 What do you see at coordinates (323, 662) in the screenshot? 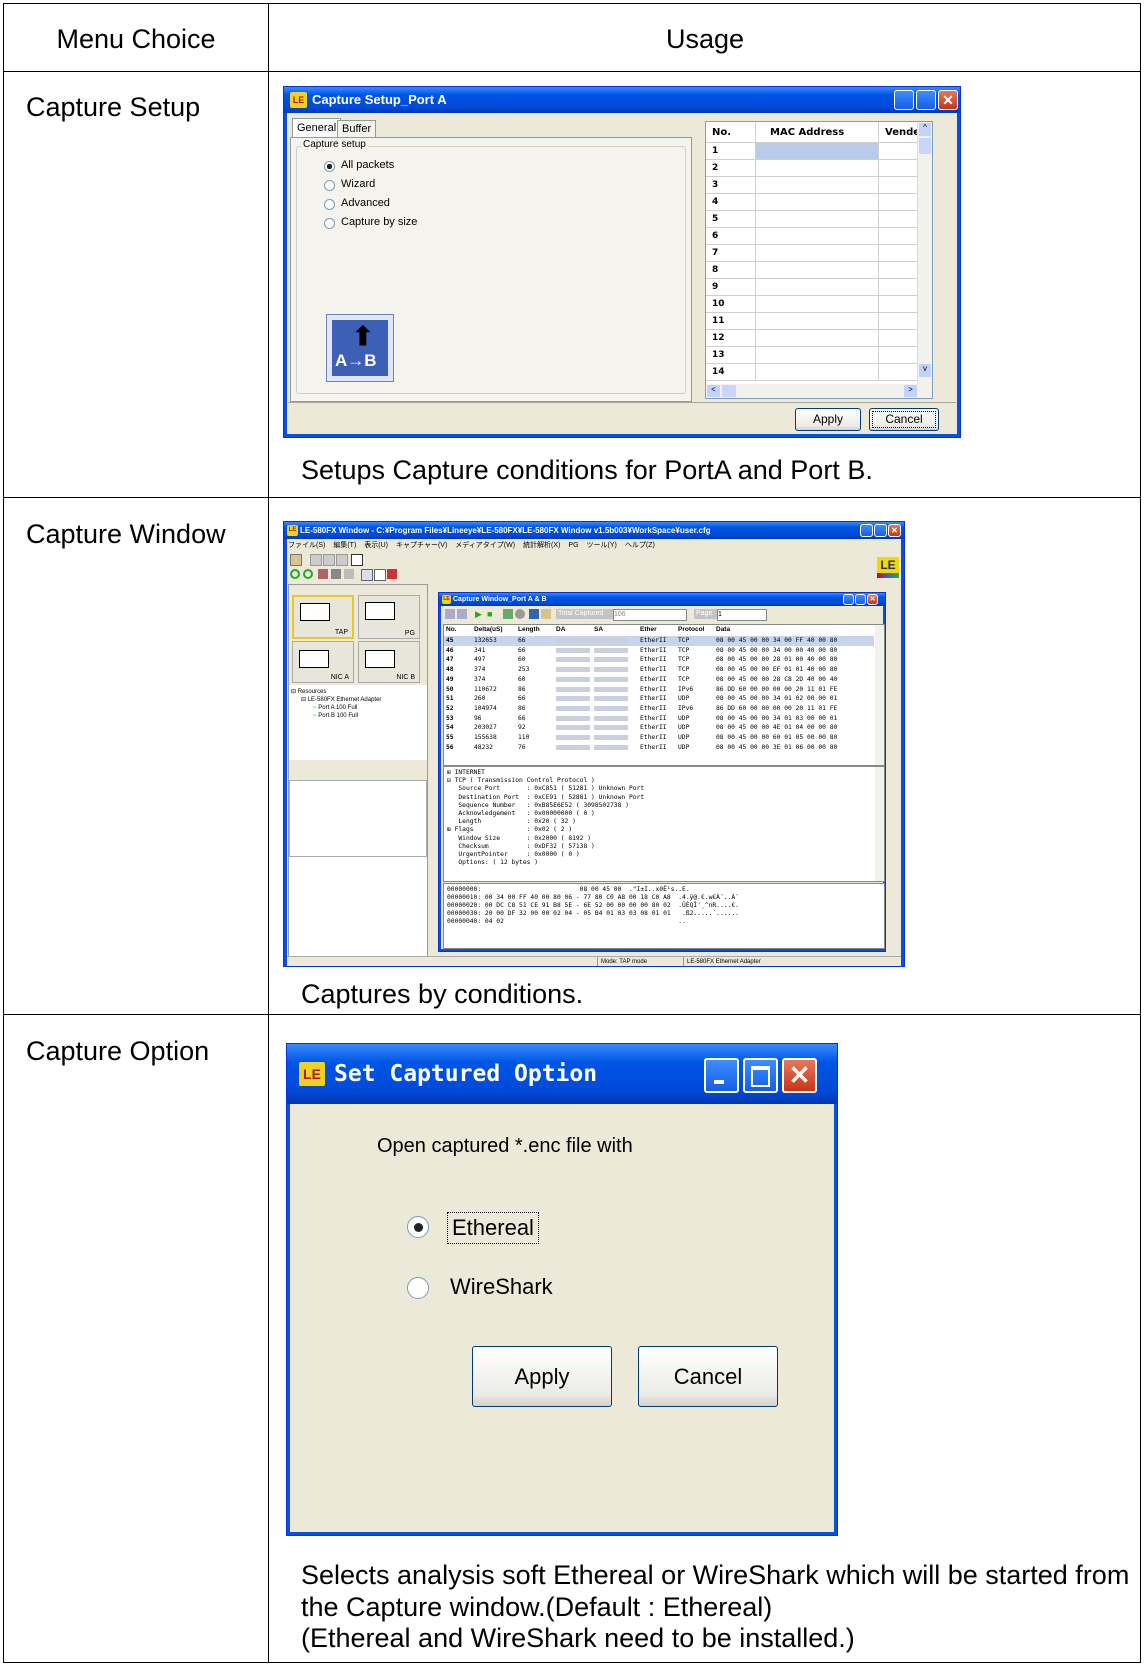
I see `mode-nic-a-button: NIC A` at bounding box center [323, 662].